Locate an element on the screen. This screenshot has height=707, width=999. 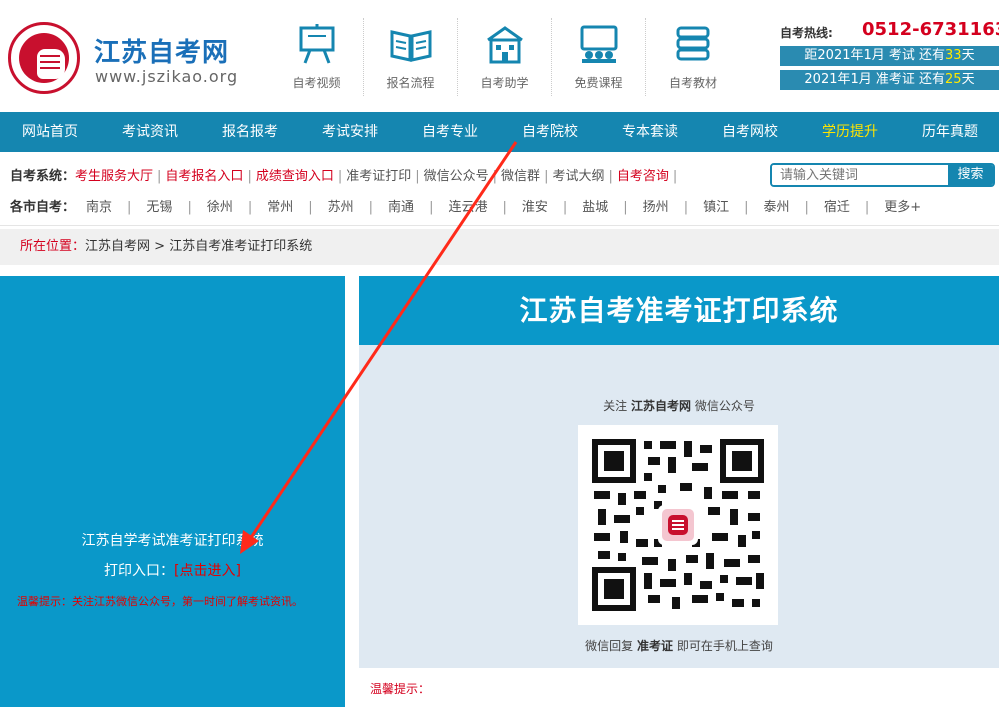
reply-prefix: 微信回复 is located at coordinates (609, 646).